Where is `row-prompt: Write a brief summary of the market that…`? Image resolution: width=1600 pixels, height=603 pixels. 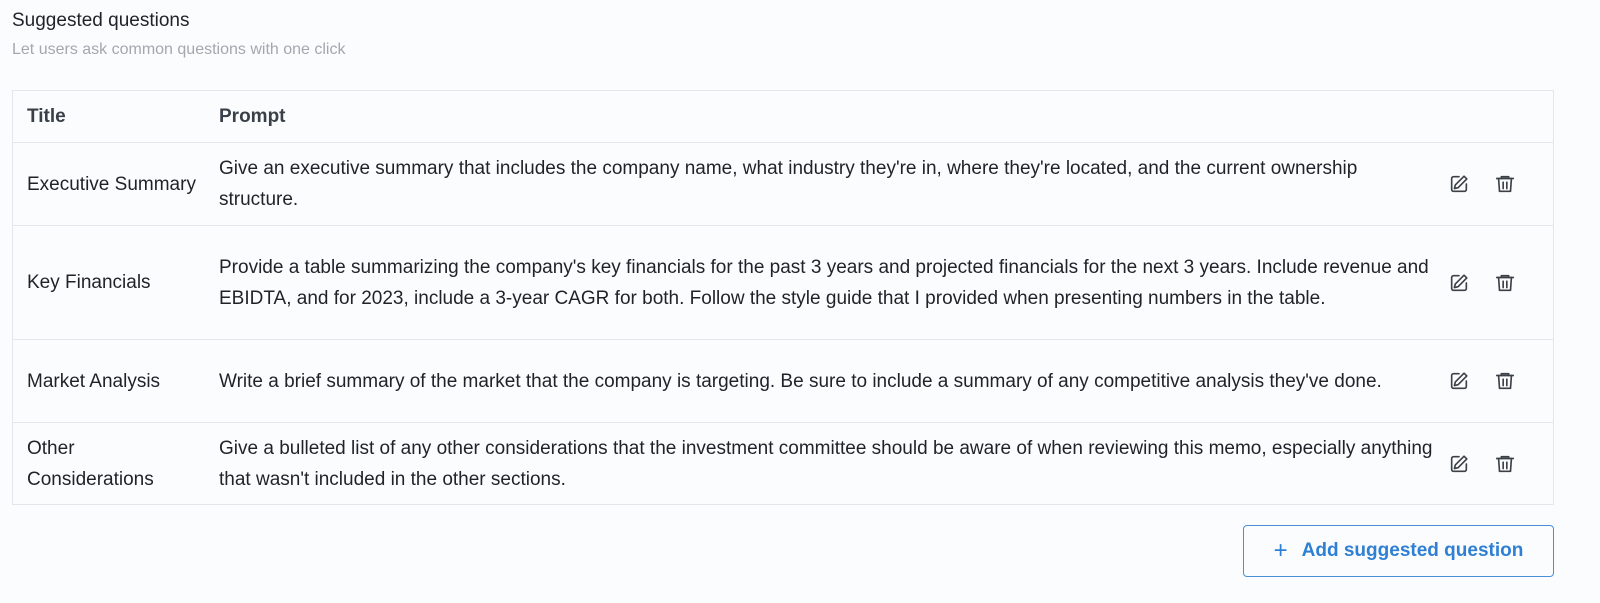 row-prompt: Write a brief summary of the market that… is located at coordinates (800, 381).